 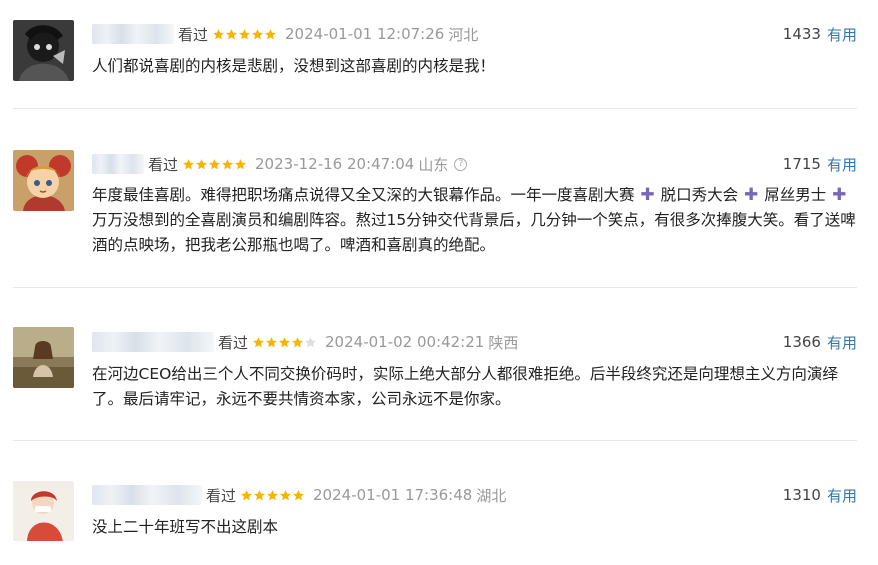 What do you see at coordinates (503, 342) in the screenshot?
I see `review-location: 陕西` at bounding box center [503, 342].